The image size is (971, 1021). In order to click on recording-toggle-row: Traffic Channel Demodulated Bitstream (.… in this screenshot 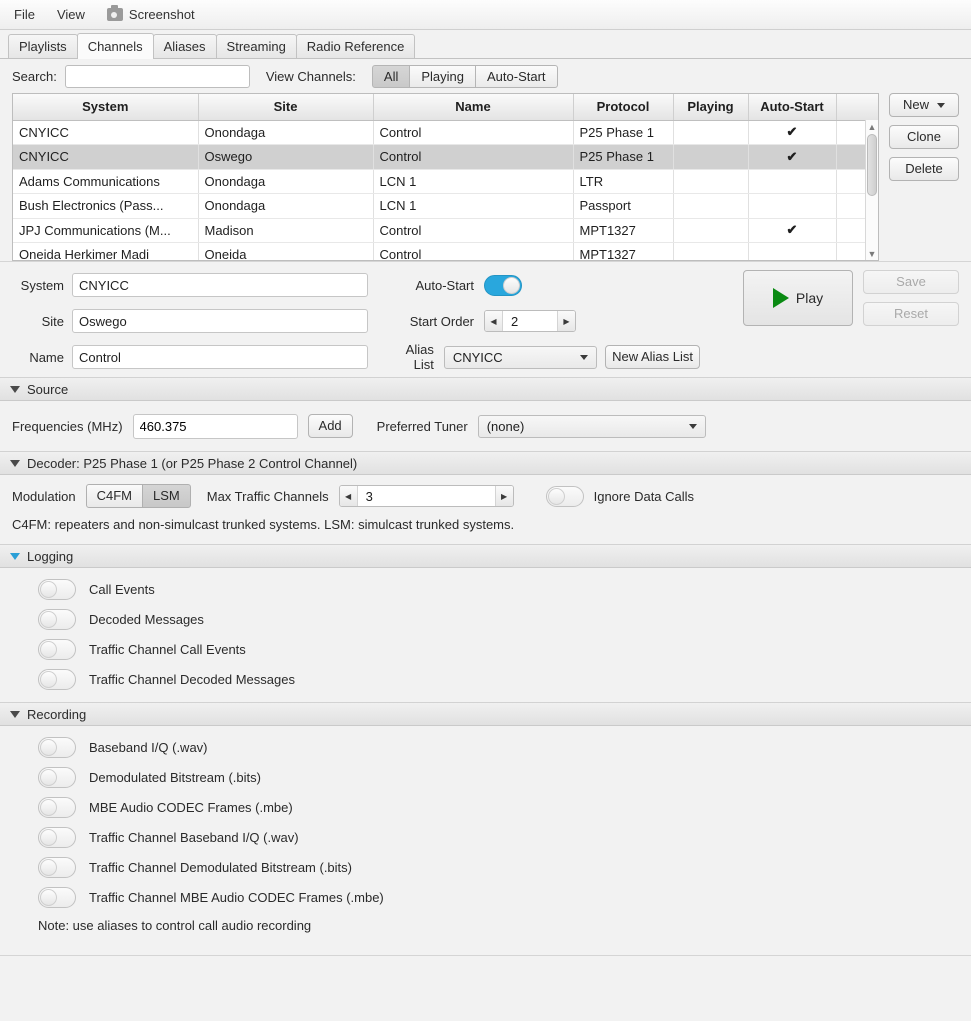, I will do `click(485, 867)`.